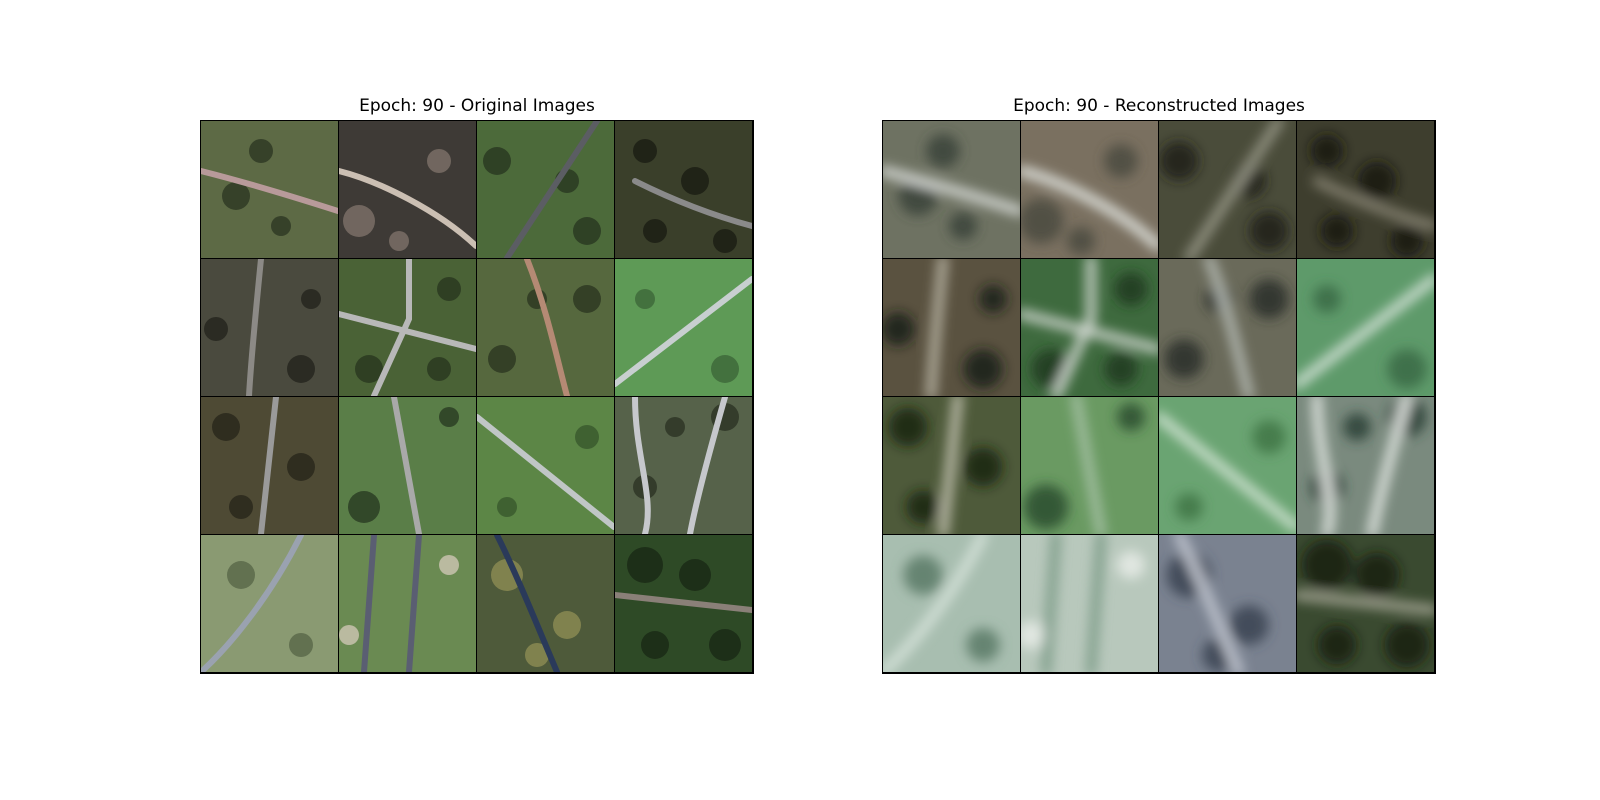 This screenshot has height=800, width=1600. Describe the element at coordinates (477, 106) in the screenshot. I see `original-images-title: Epoch: 90 - Original Images` at that location.